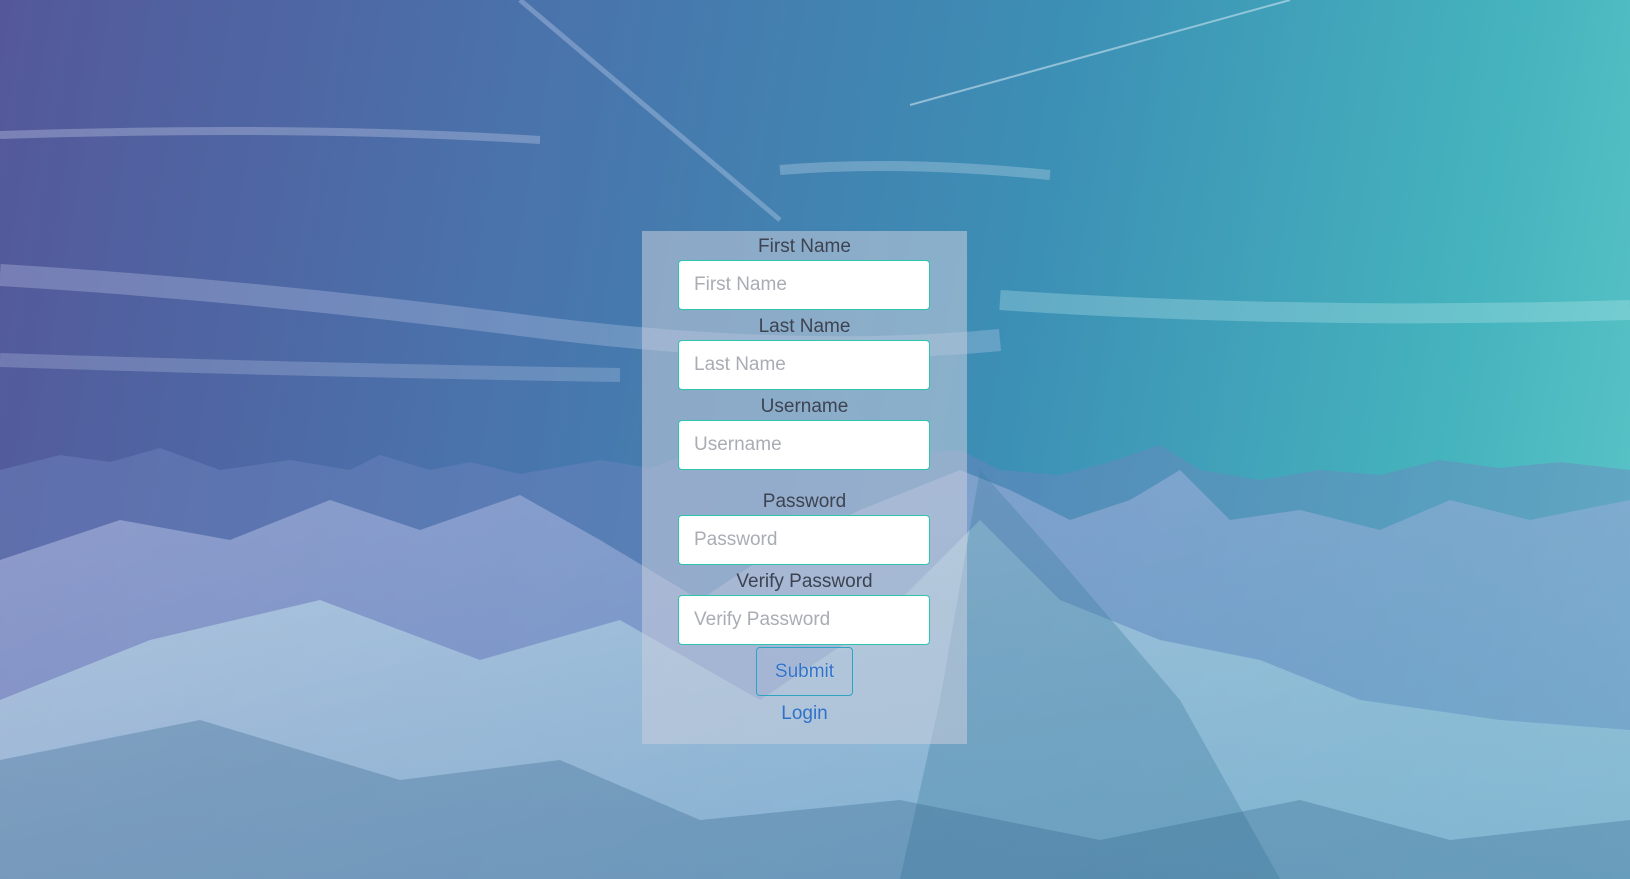 Image resolution: width=1630 pixels, height=879 pixels. Describe the element at coordinates (804, 714) in the screenshot. I see `login-link: Login` at that location.